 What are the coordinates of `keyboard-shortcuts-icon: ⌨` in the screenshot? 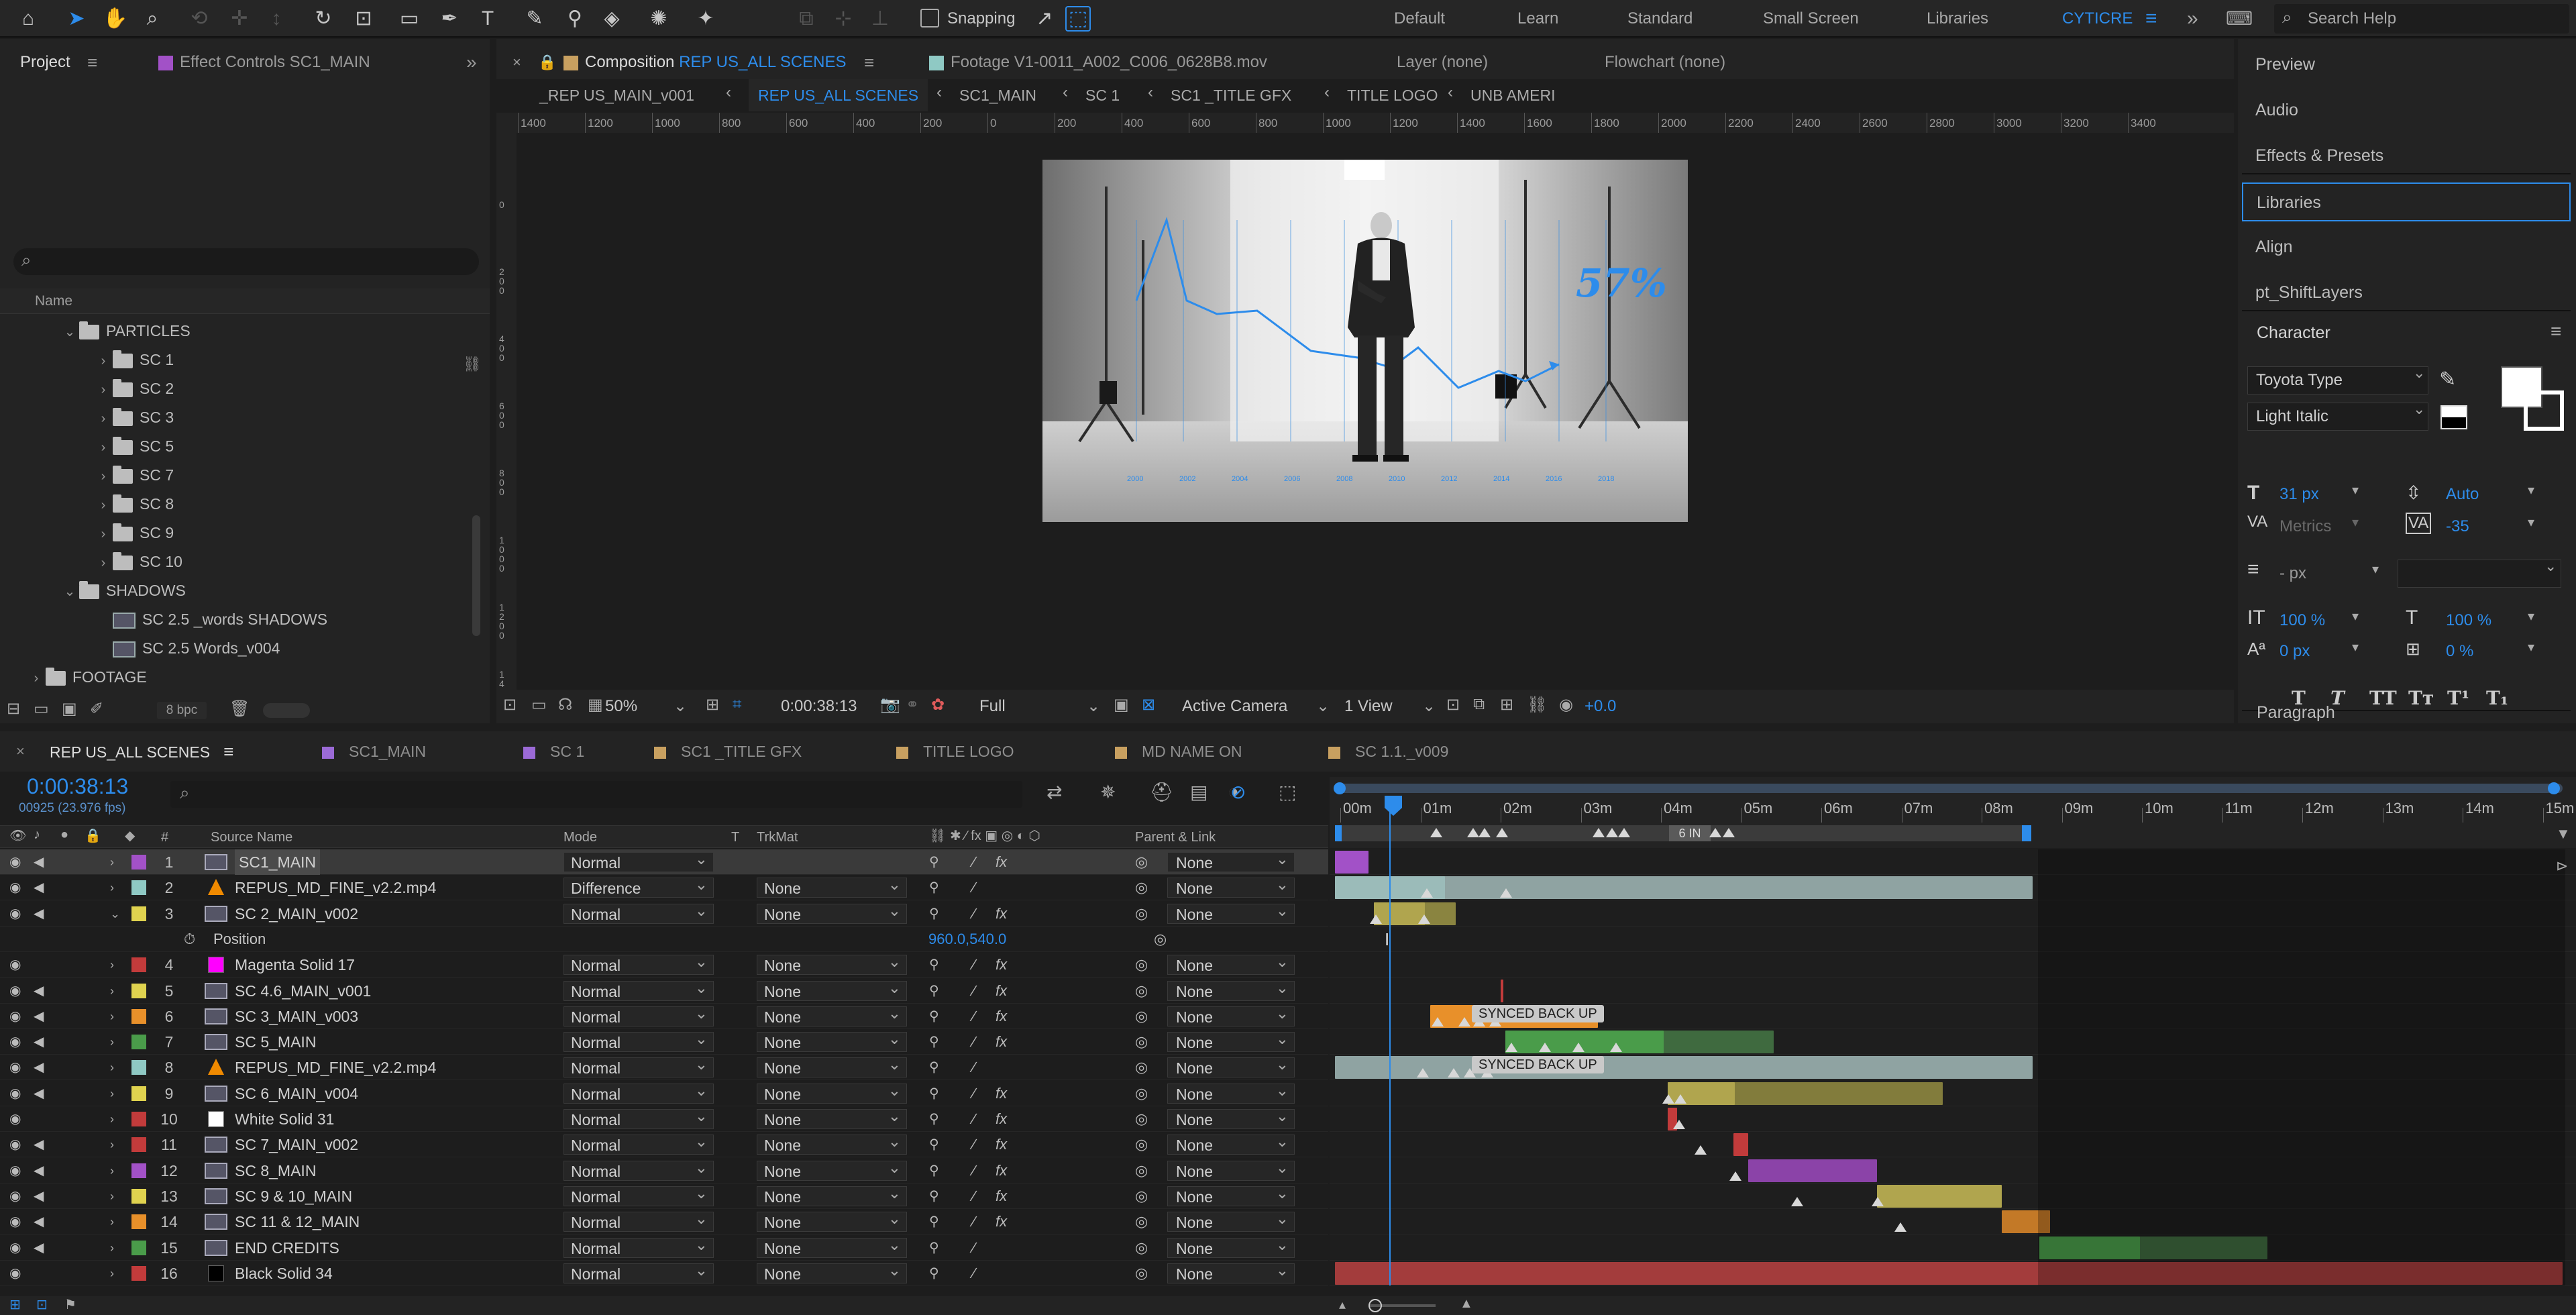 It's located at (2239, 19).